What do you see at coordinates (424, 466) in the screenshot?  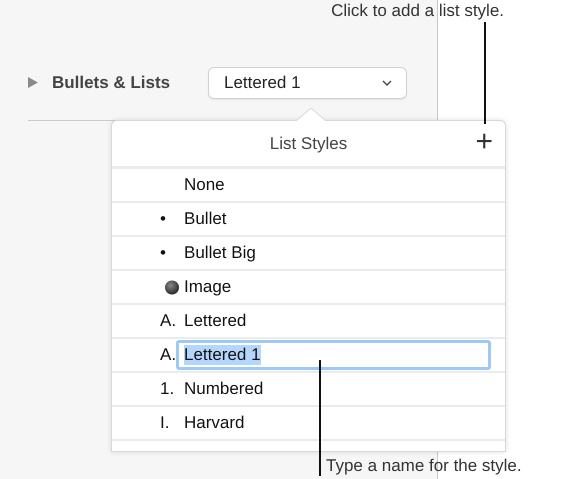 I see `callout-text: Type a name for the style.` at bounding box center [424, 466].